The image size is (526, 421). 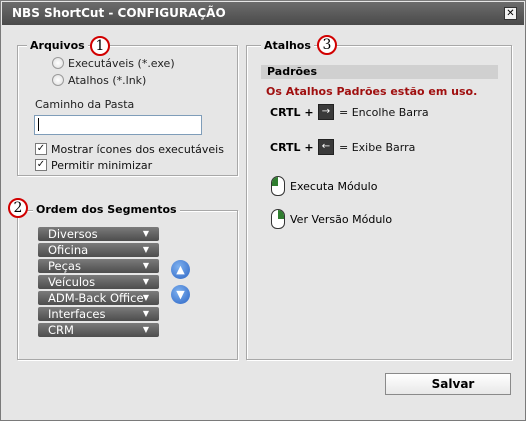 I want to click on segment-item: CRM ▼, so click(x=98, y=330).